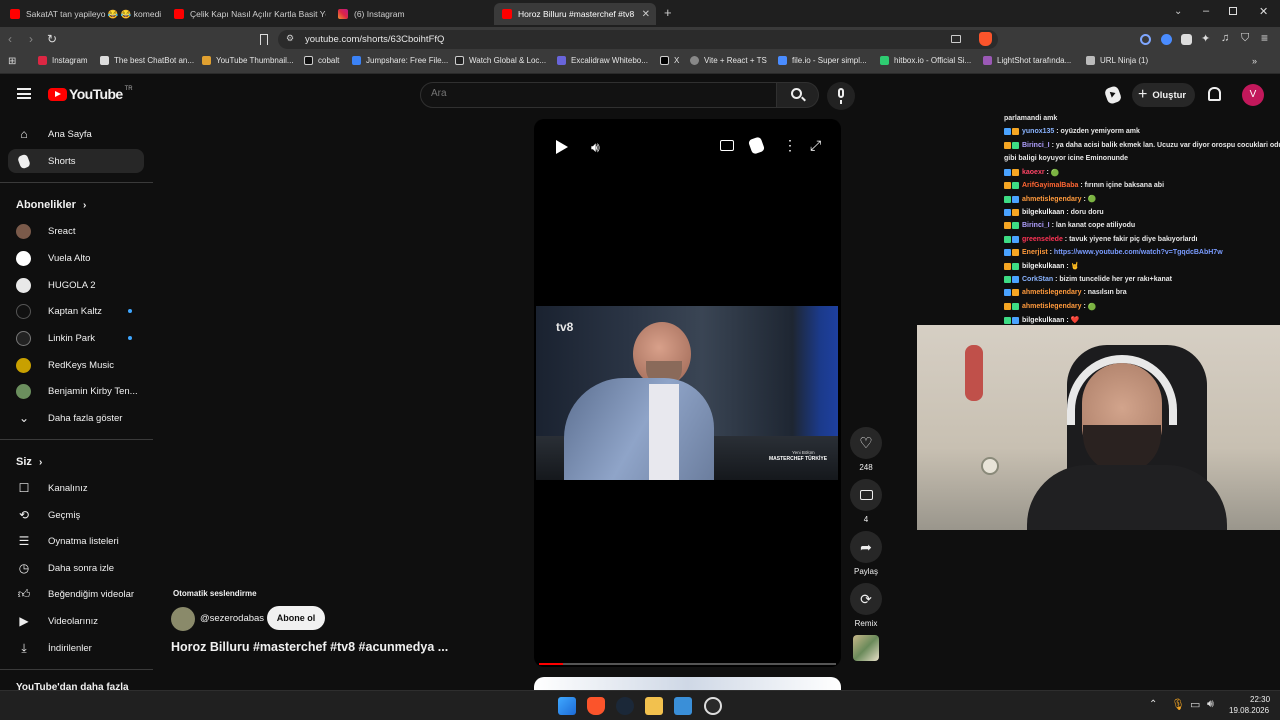 This screenshot has height=720, width=1280. I want to click on search-button, so click(798, 95).